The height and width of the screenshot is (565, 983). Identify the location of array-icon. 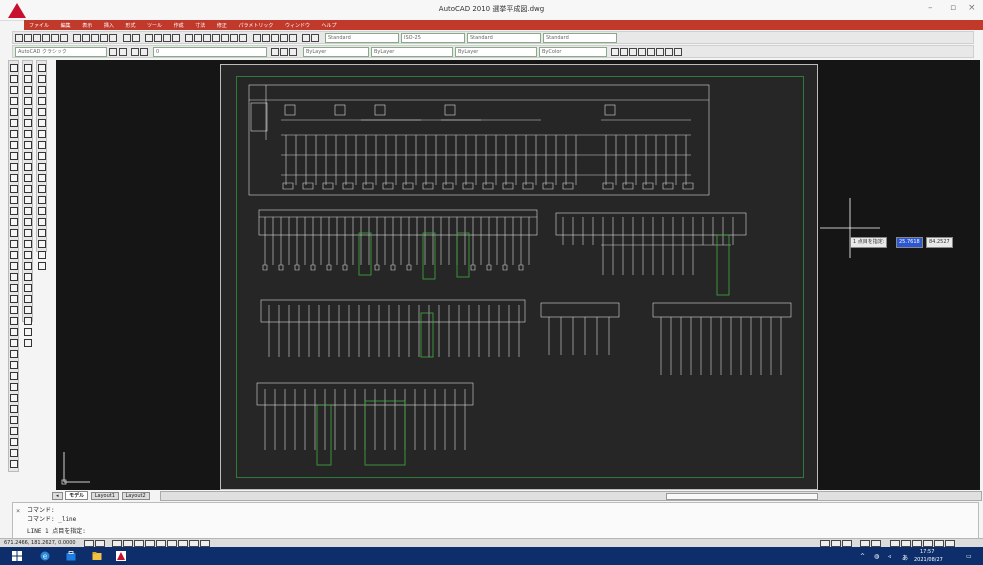
(14, 321).